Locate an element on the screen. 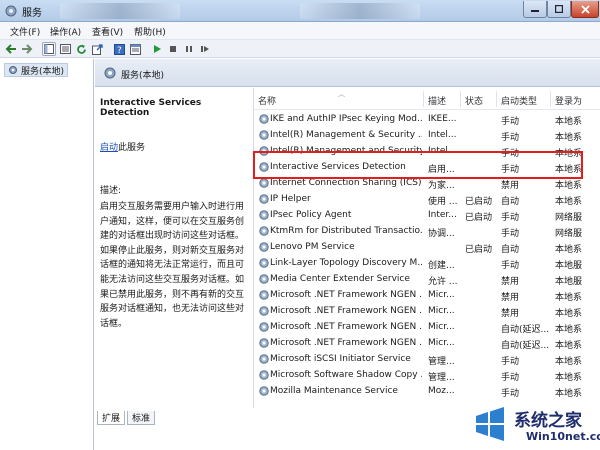 The width and height of the screenshot is (600, 450). tab-standard: 标准 is located at coordinates (141, 418).